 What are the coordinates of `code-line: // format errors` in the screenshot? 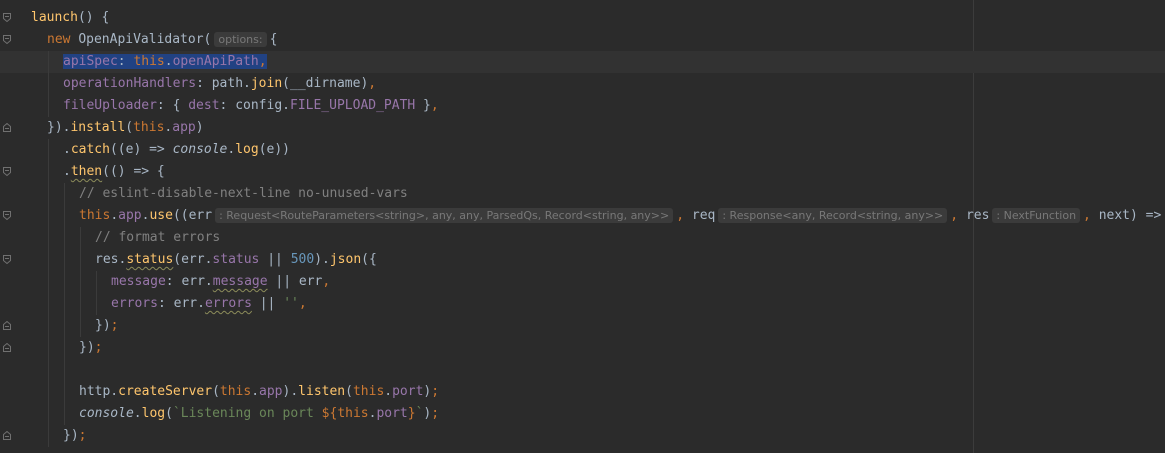 It's located at (582, 238).